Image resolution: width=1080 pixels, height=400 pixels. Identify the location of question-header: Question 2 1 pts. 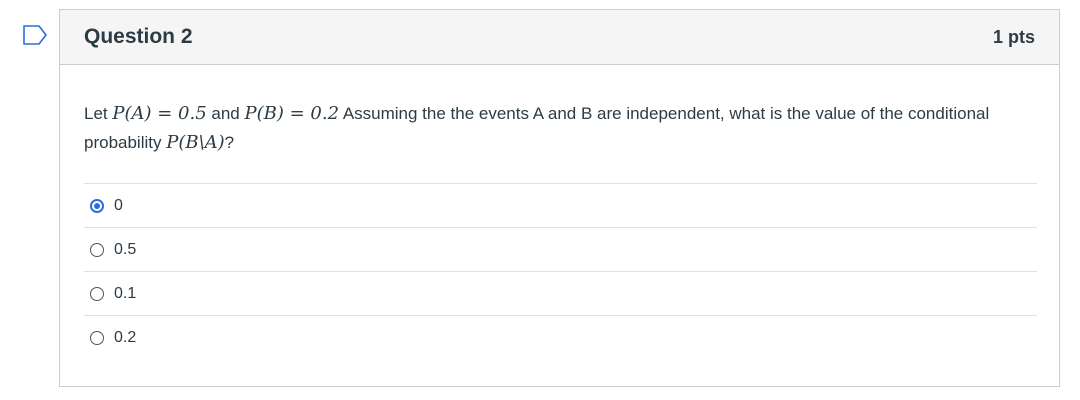
(559, 37).